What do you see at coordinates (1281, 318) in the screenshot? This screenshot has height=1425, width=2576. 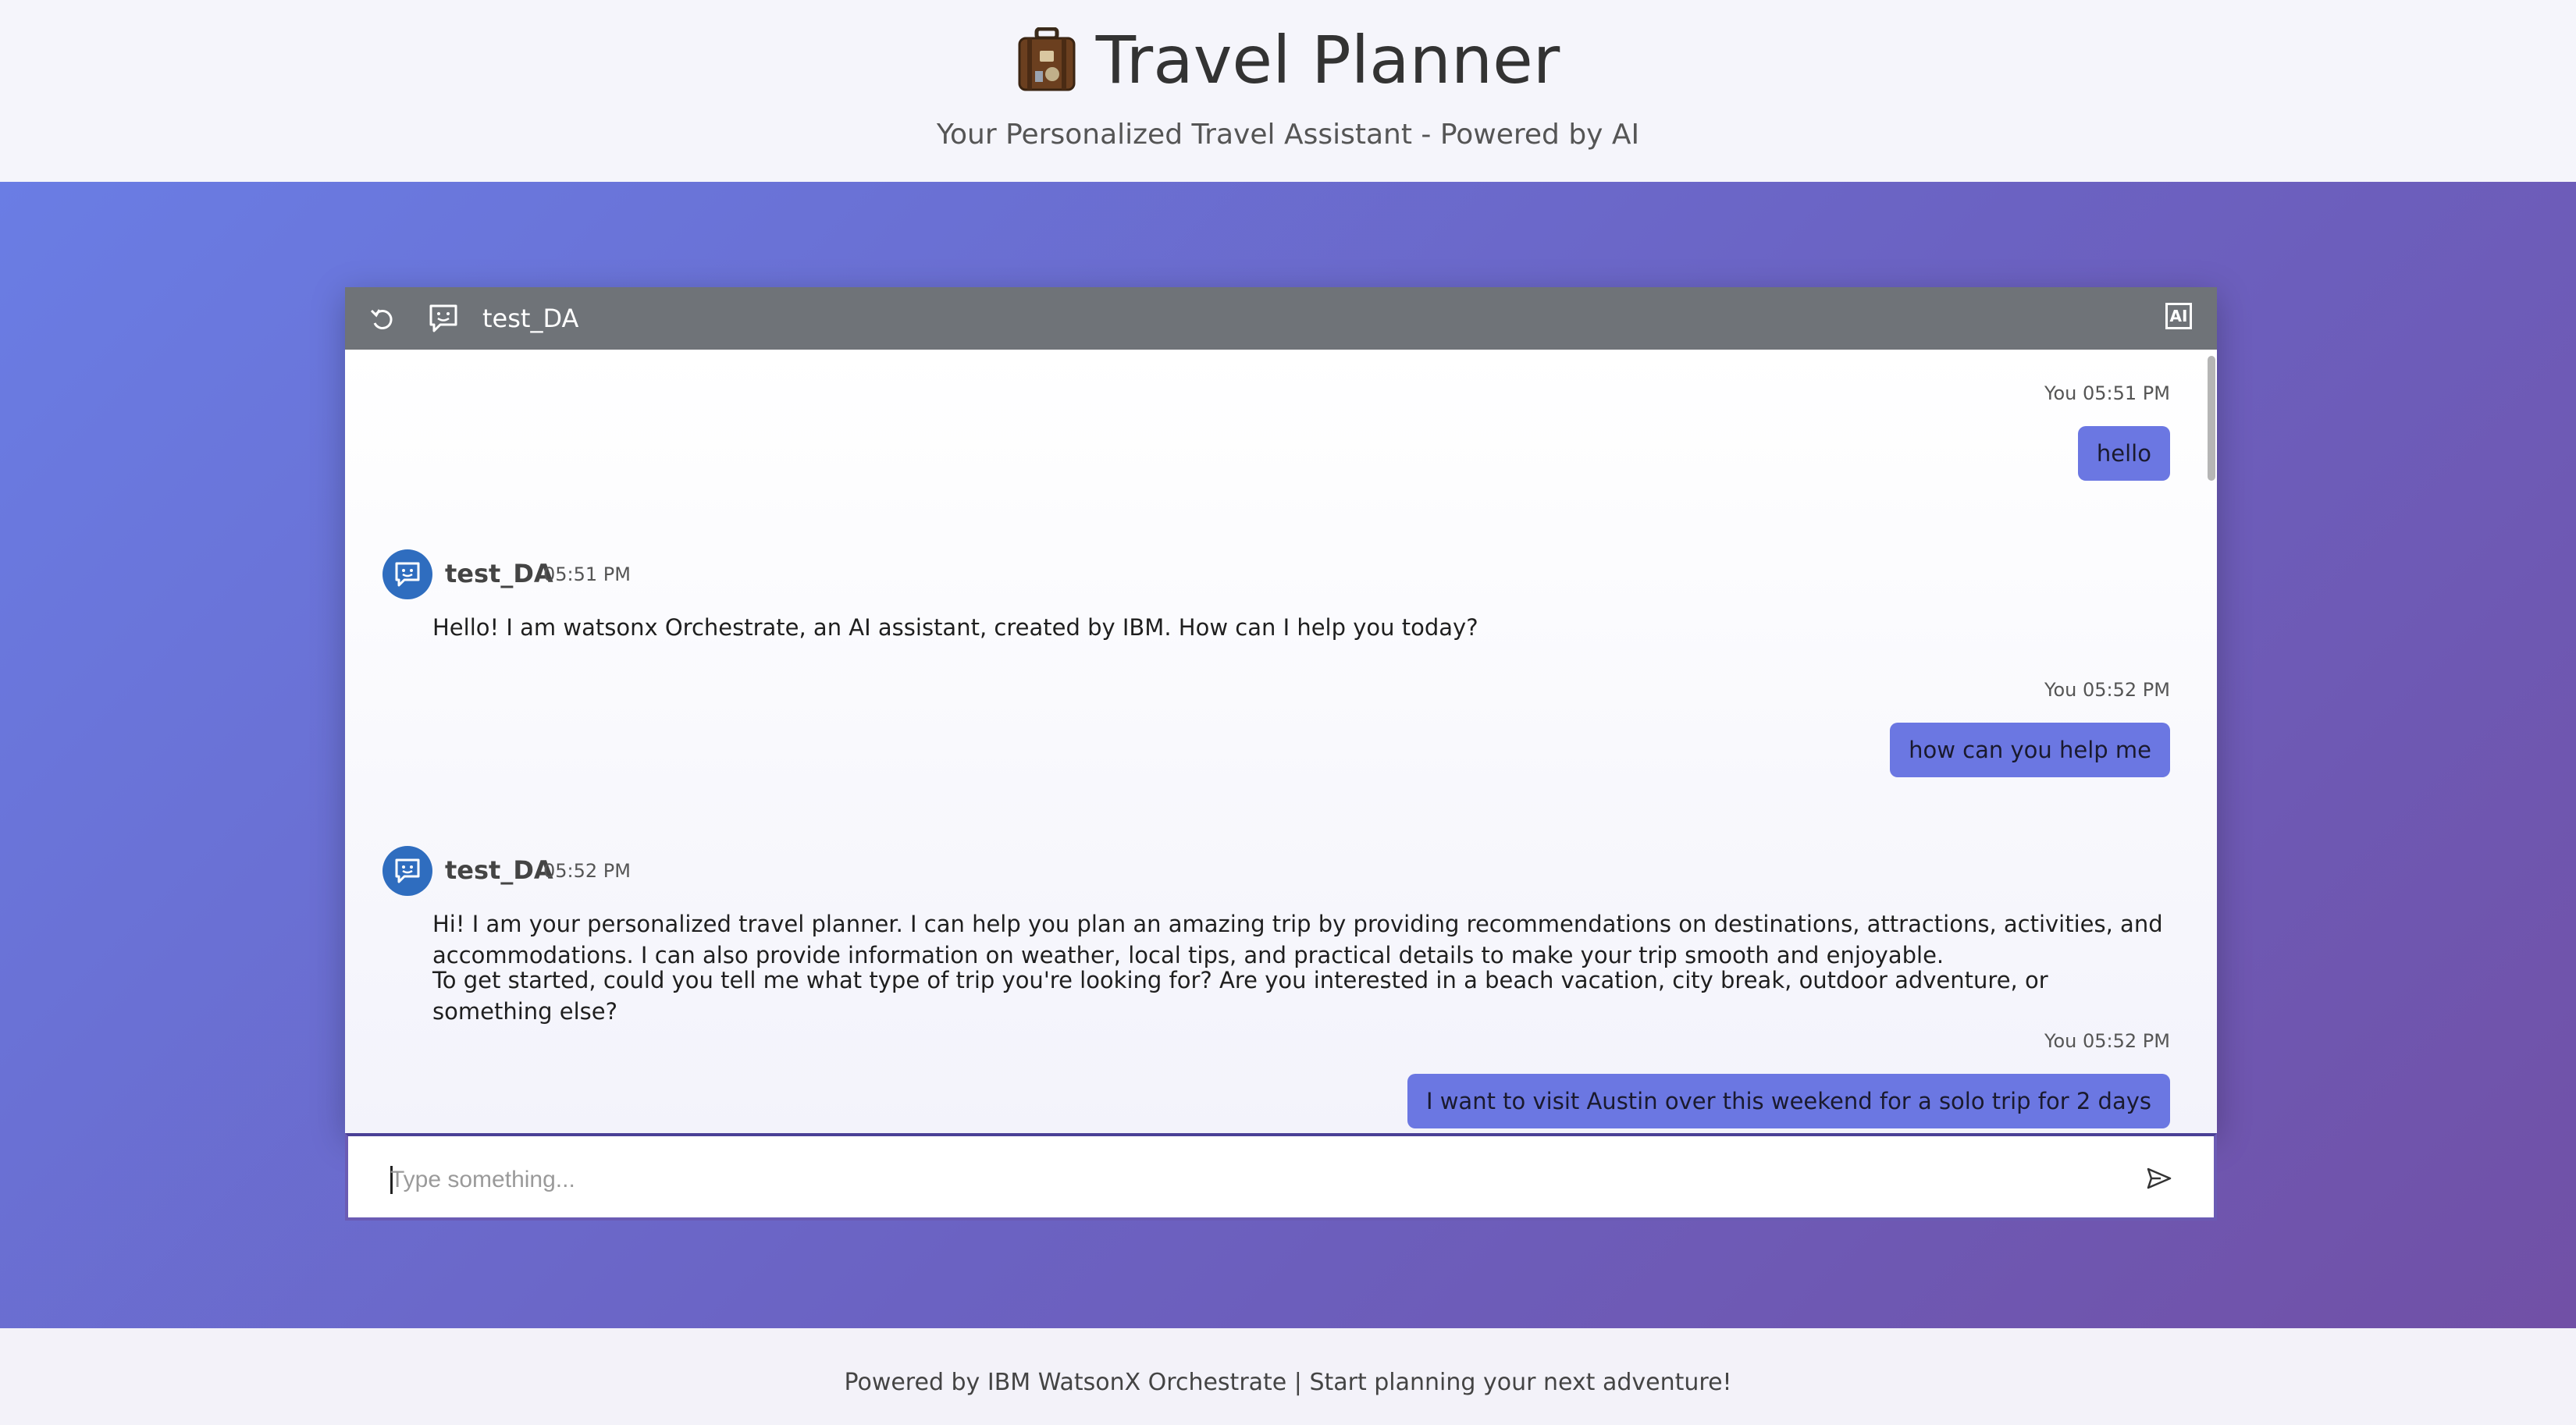 I see `chat-header: test_DA AI` at bounding box center [1281, 318].